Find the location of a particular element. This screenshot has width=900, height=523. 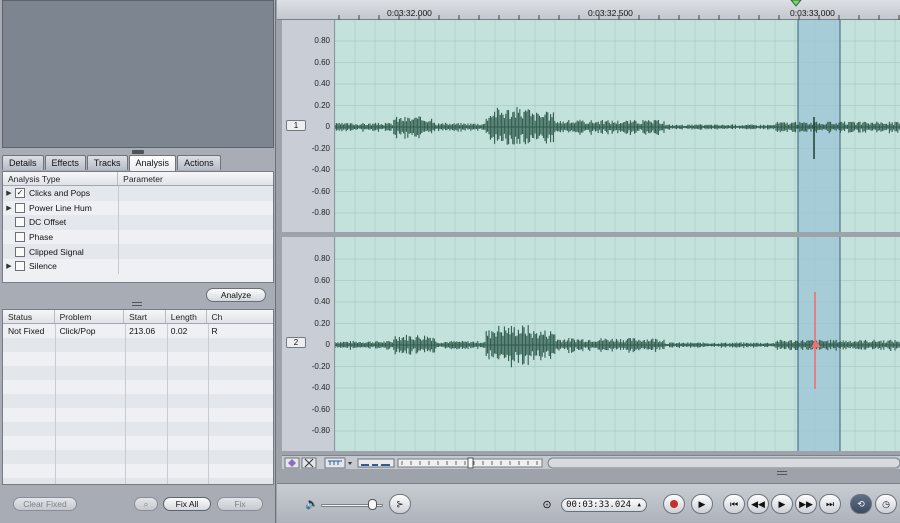

analysis-row-silence: ▶ Silence is located at coordinates (138, 266).